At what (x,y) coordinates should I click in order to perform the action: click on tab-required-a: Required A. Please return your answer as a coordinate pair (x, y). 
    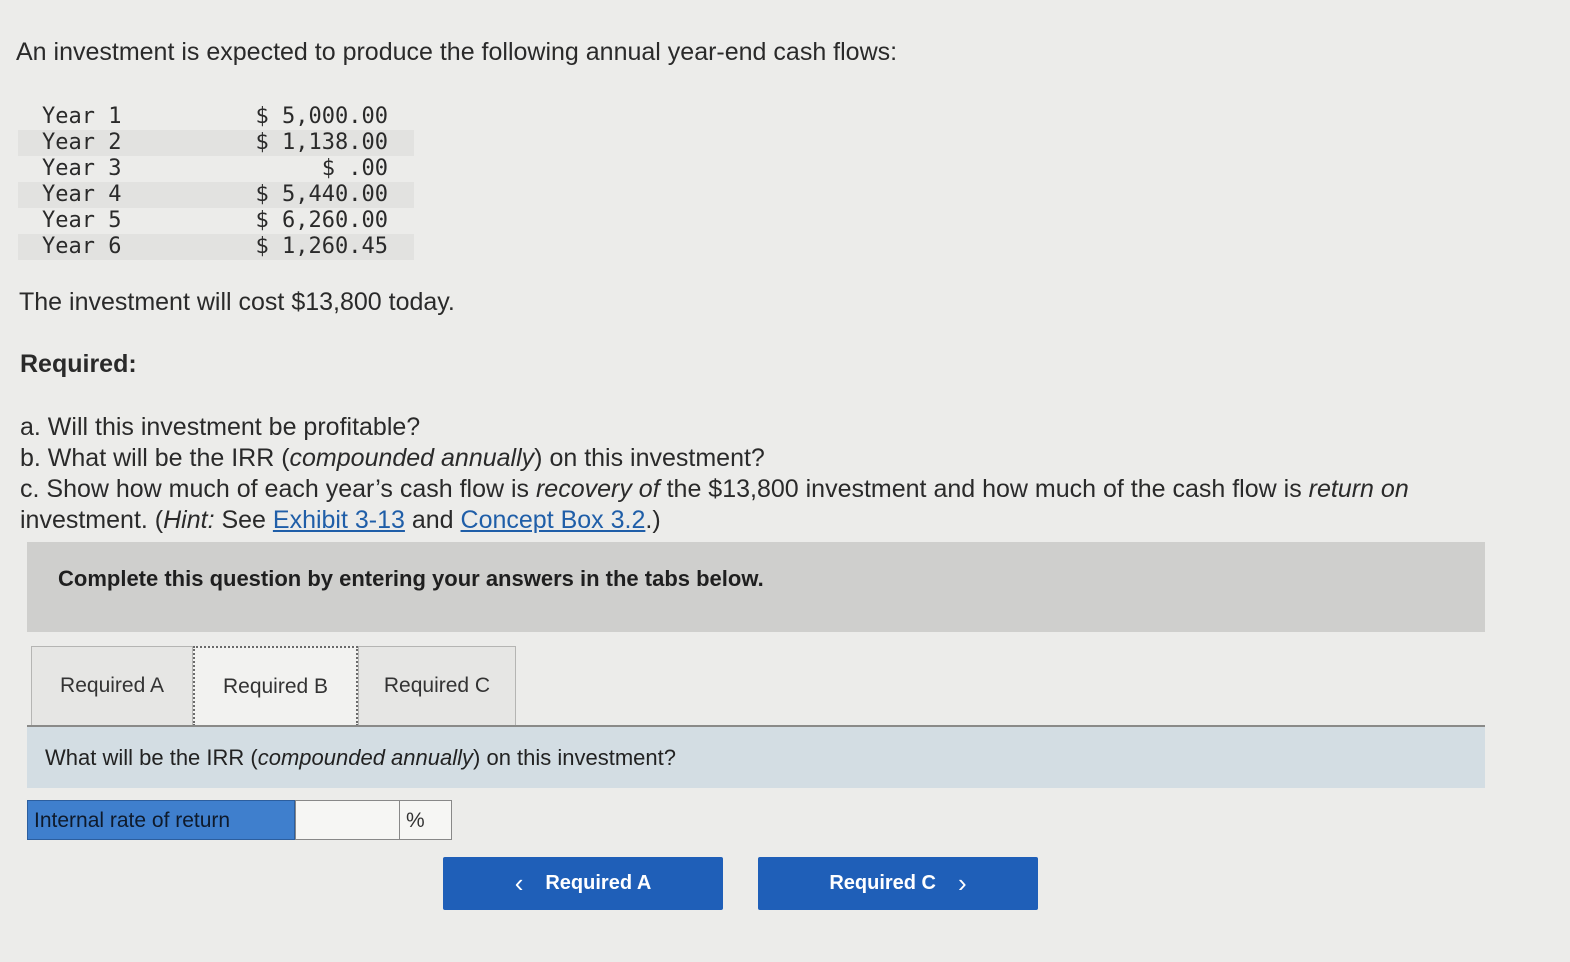
    Looking at the image, I should click on (112, 686).